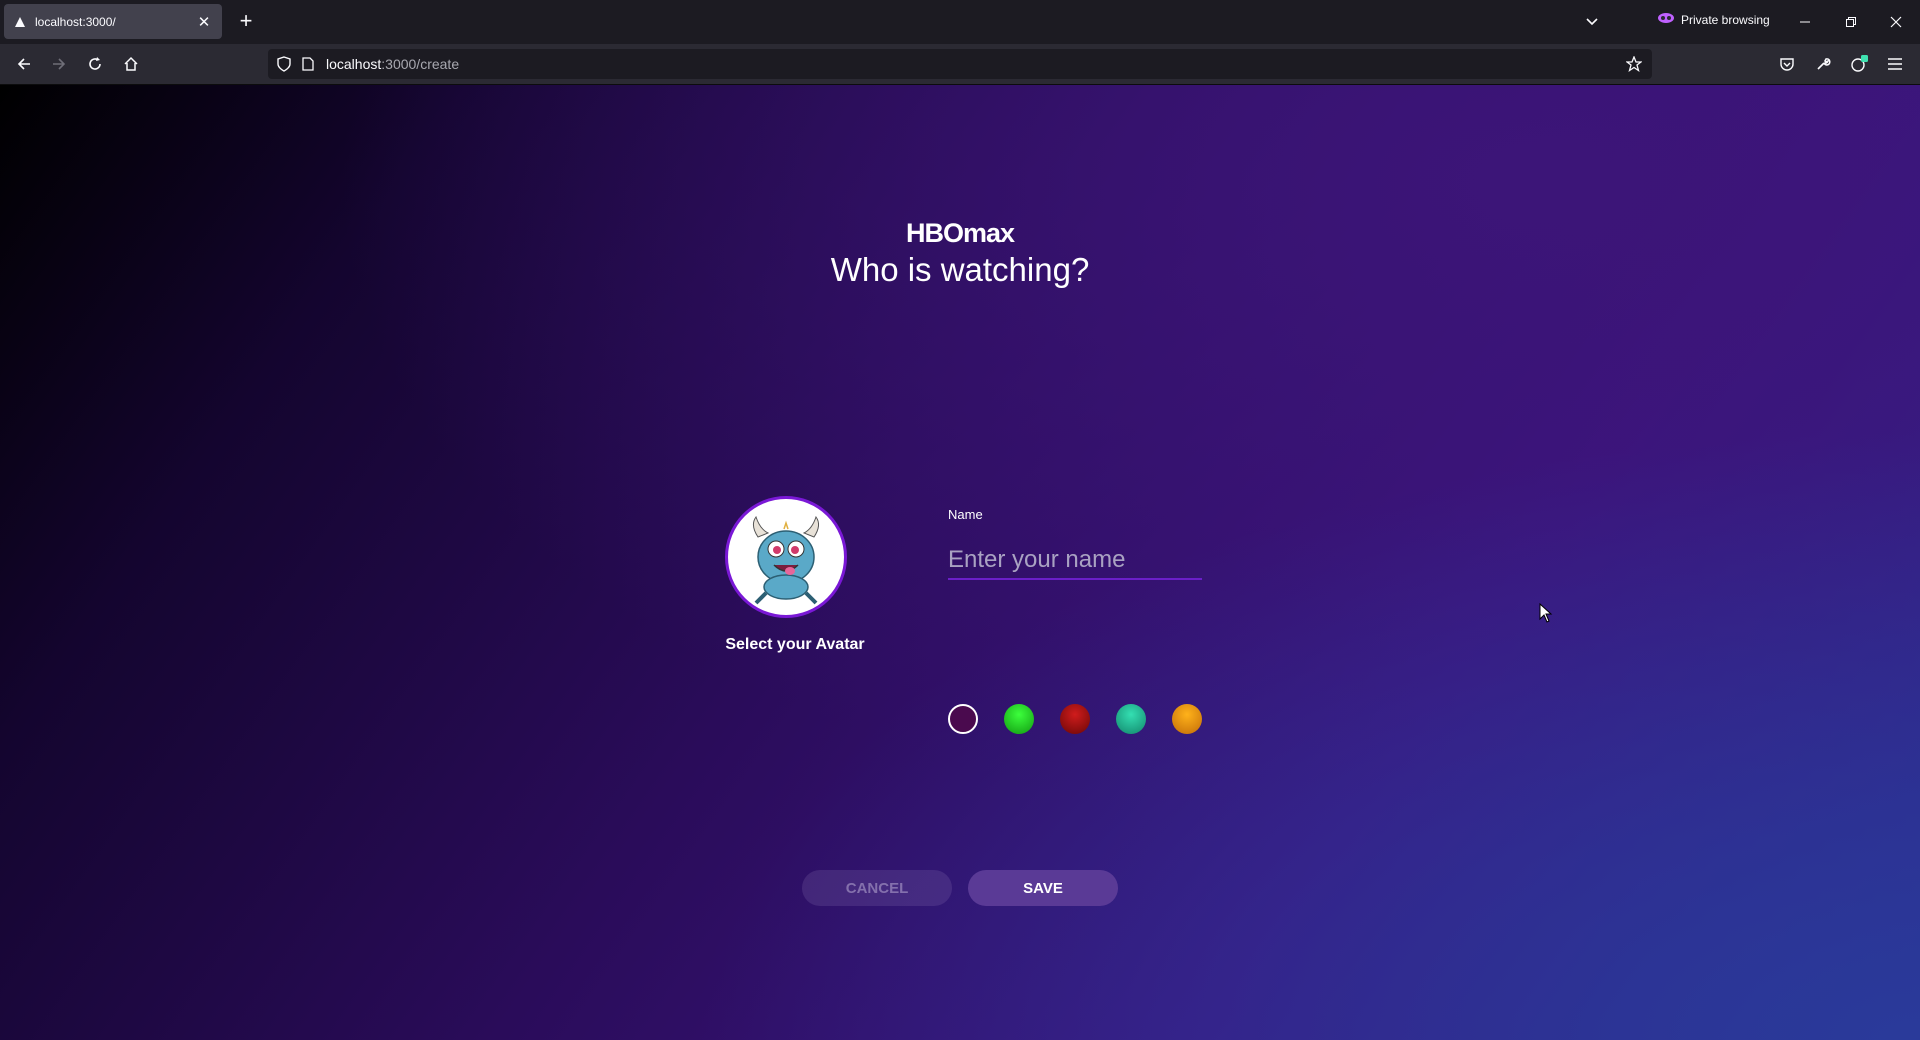 The height and width of the screenshot is (1040, 1920). I want to click on tab-strip: localhost:3000/ ✕ + Private browsing, so click(960, 22).